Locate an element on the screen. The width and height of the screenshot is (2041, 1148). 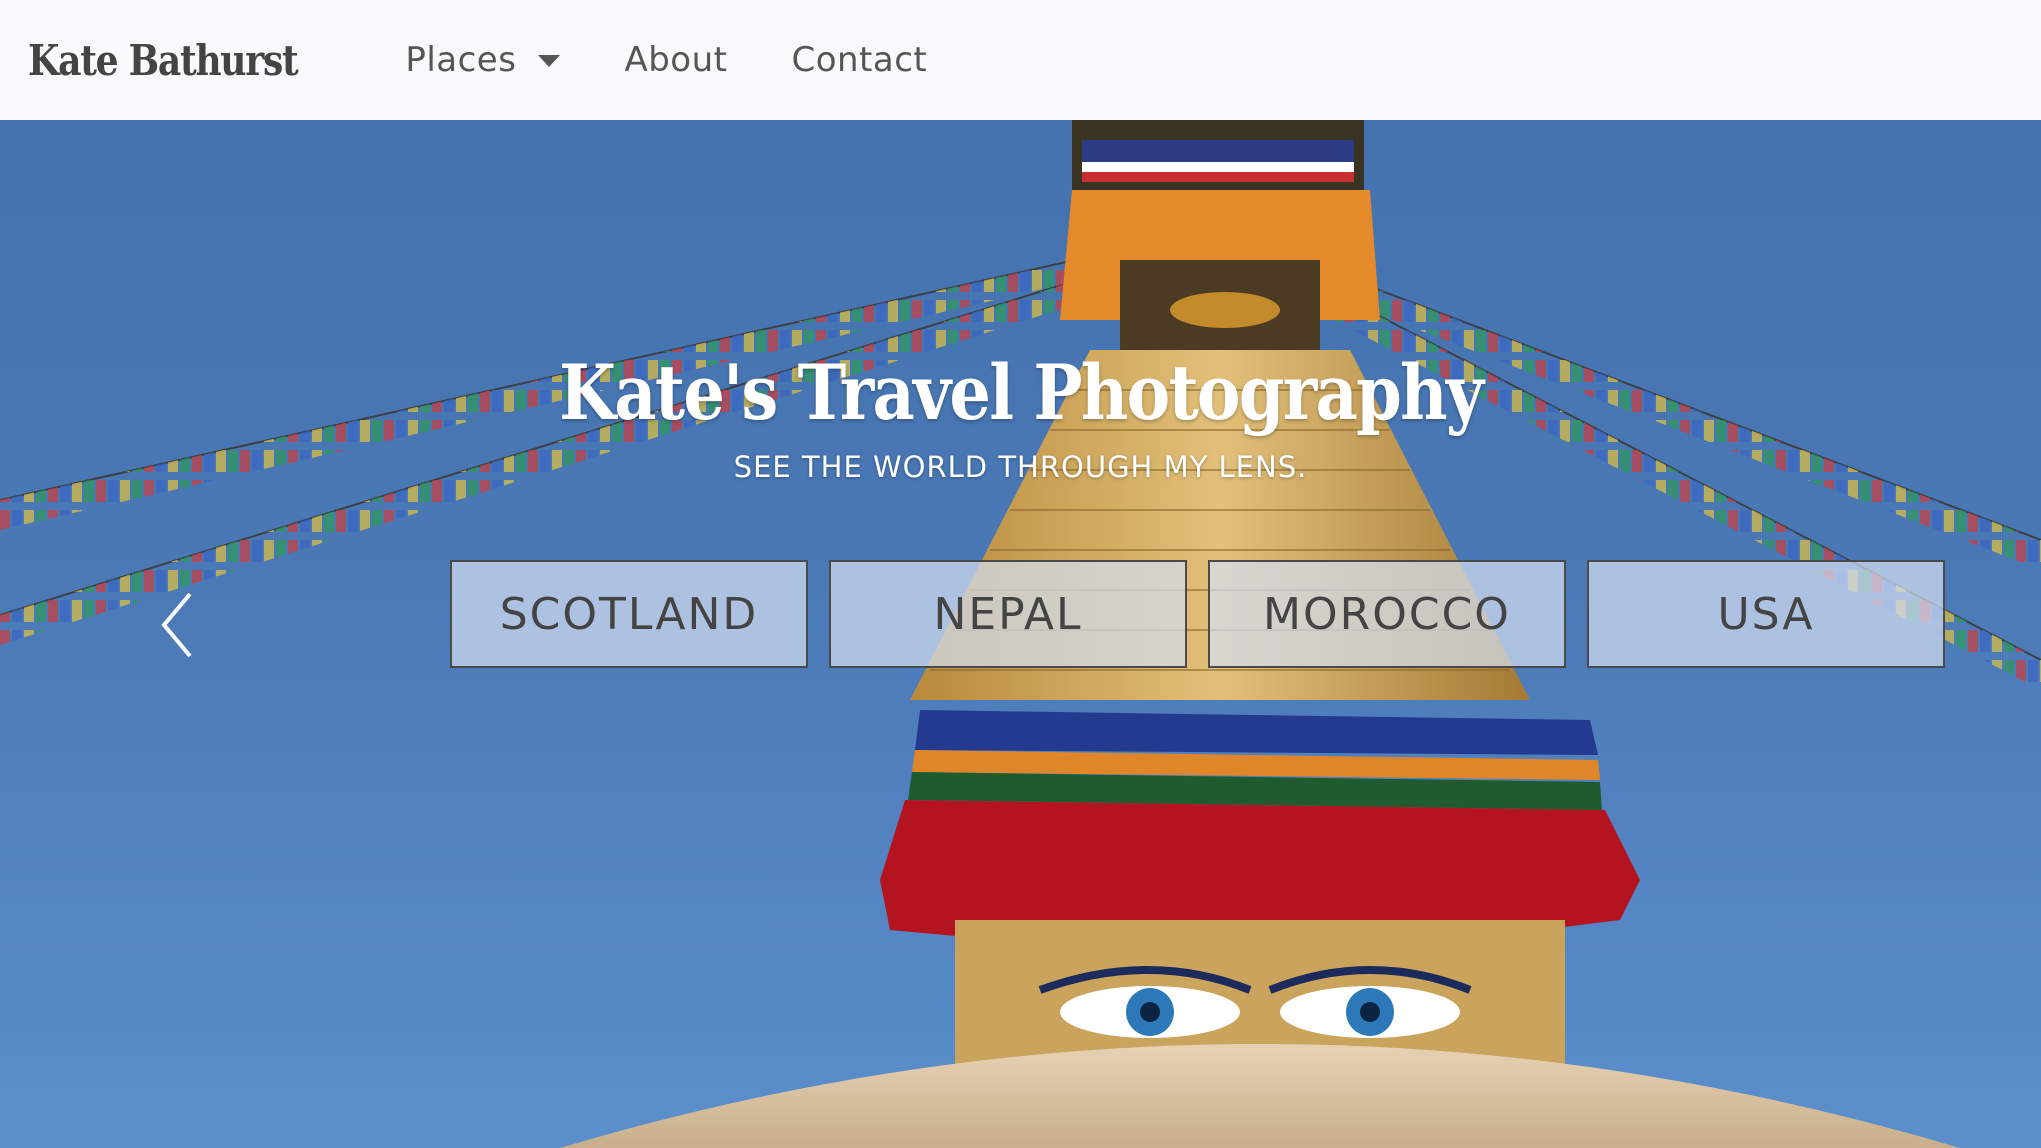
nav-item-places-label: Places is located at coordinates (461, 60).